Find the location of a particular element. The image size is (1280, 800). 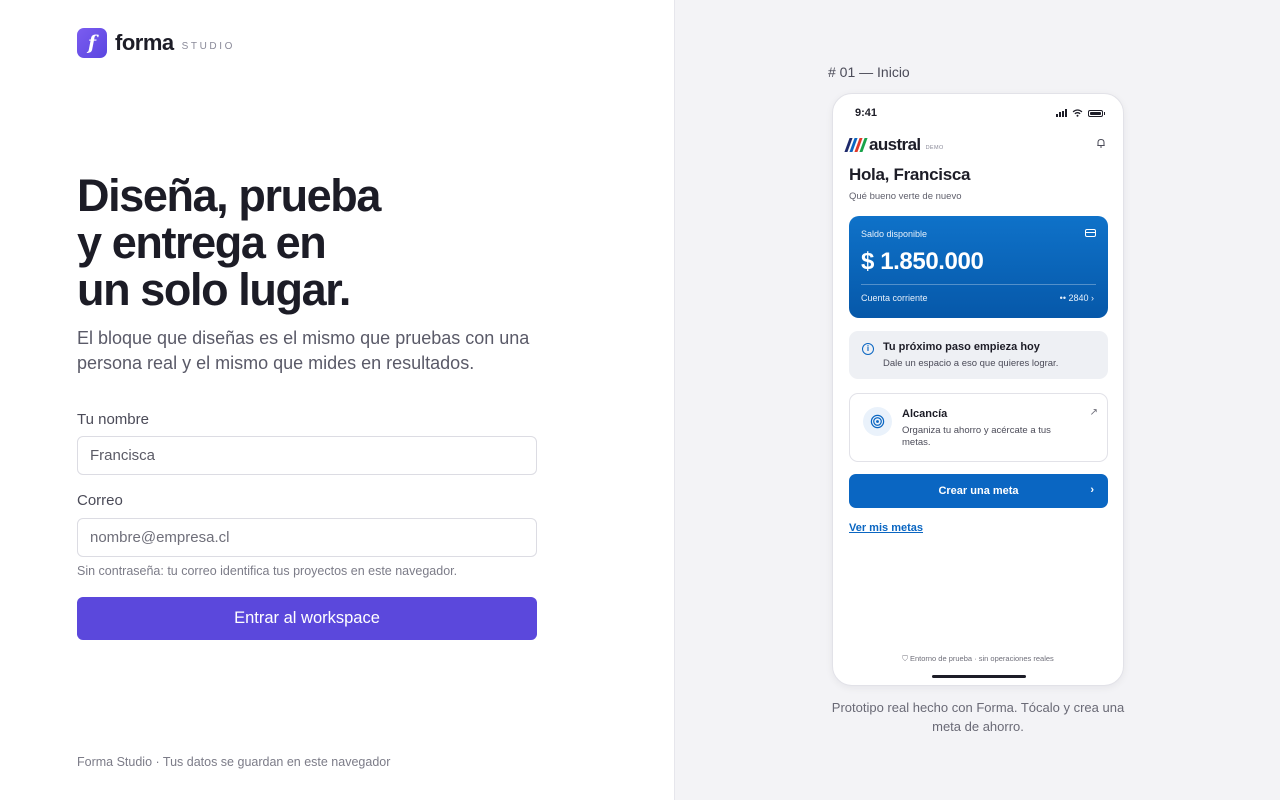

greeting: Hola, Francisca is located at coordinates (910, 174).